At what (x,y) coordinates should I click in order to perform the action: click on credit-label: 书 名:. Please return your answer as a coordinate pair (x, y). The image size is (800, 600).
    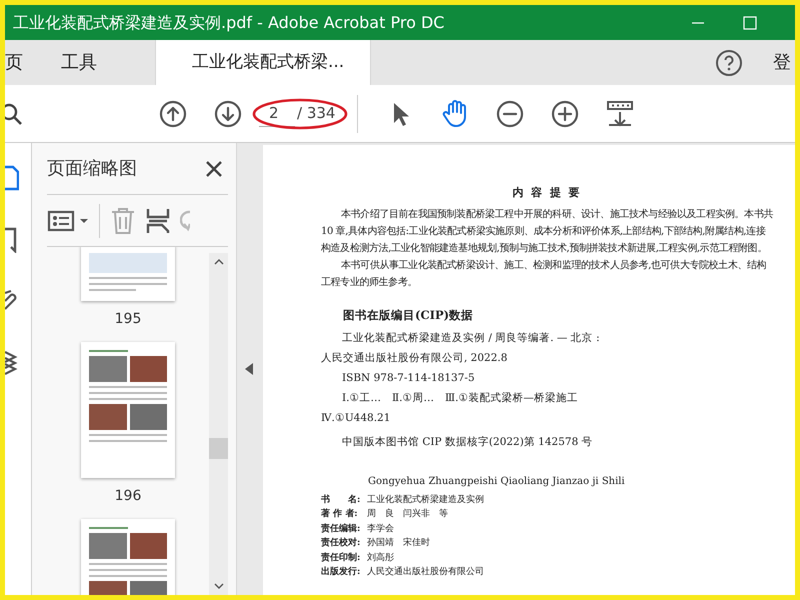
    Looking at the image, I should click on (341, 500).